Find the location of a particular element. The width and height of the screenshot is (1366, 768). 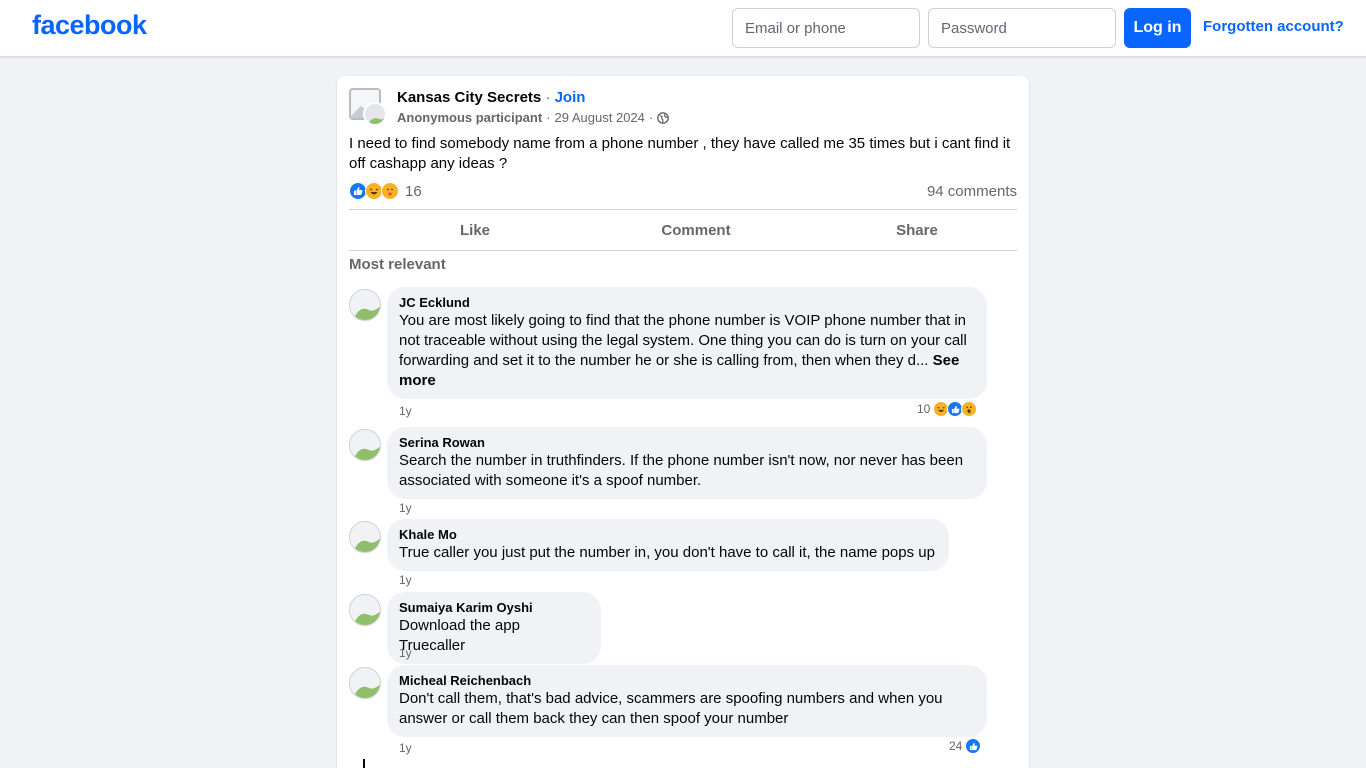

actions-bottom-divider is located at coordinates (683, 250).